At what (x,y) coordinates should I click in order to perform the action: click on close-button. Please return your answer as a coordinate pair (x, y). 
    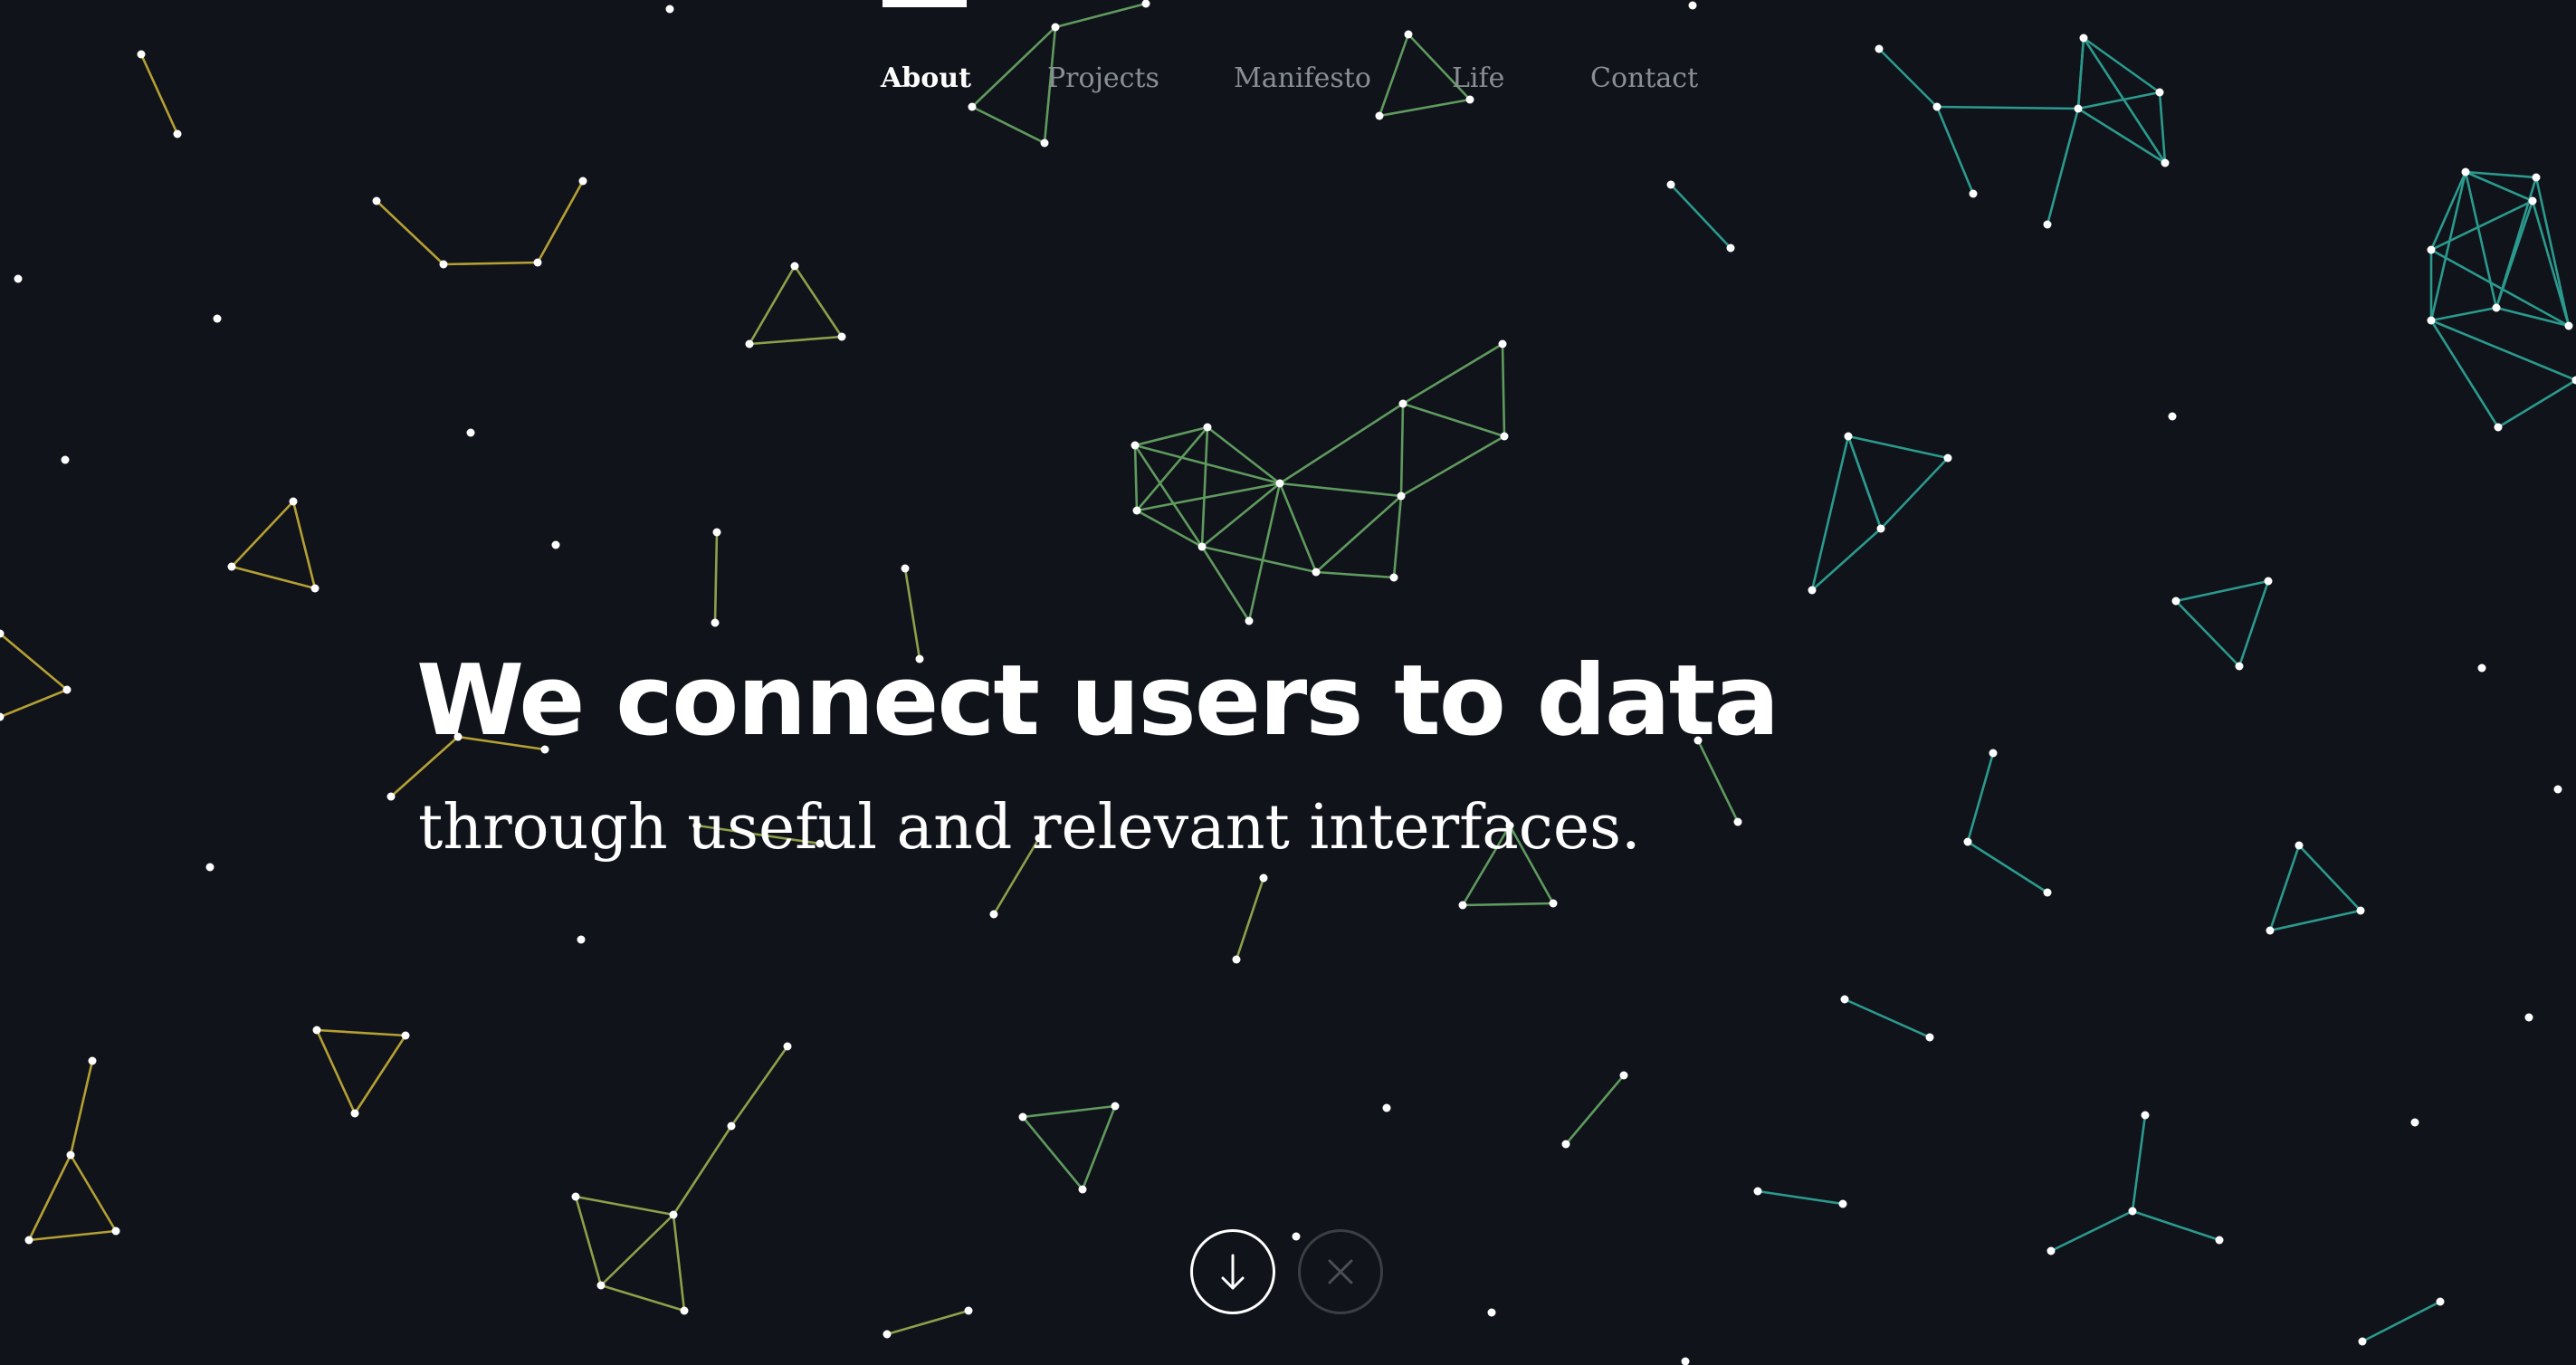
    Looking at the image, I should click on (1340, 1272).